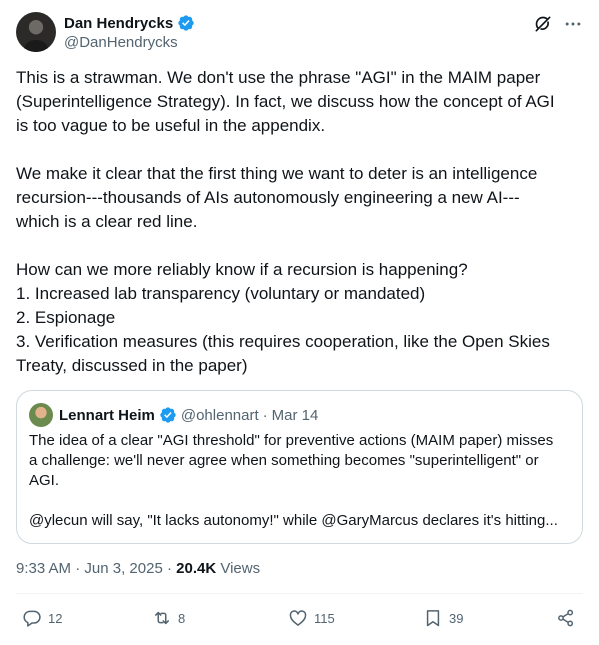 The image size is (599, 645). What do you see at coordinates (443, 618) in the screenshot?
I see `bookmark-button: 39` at bounding box center [443, 618].